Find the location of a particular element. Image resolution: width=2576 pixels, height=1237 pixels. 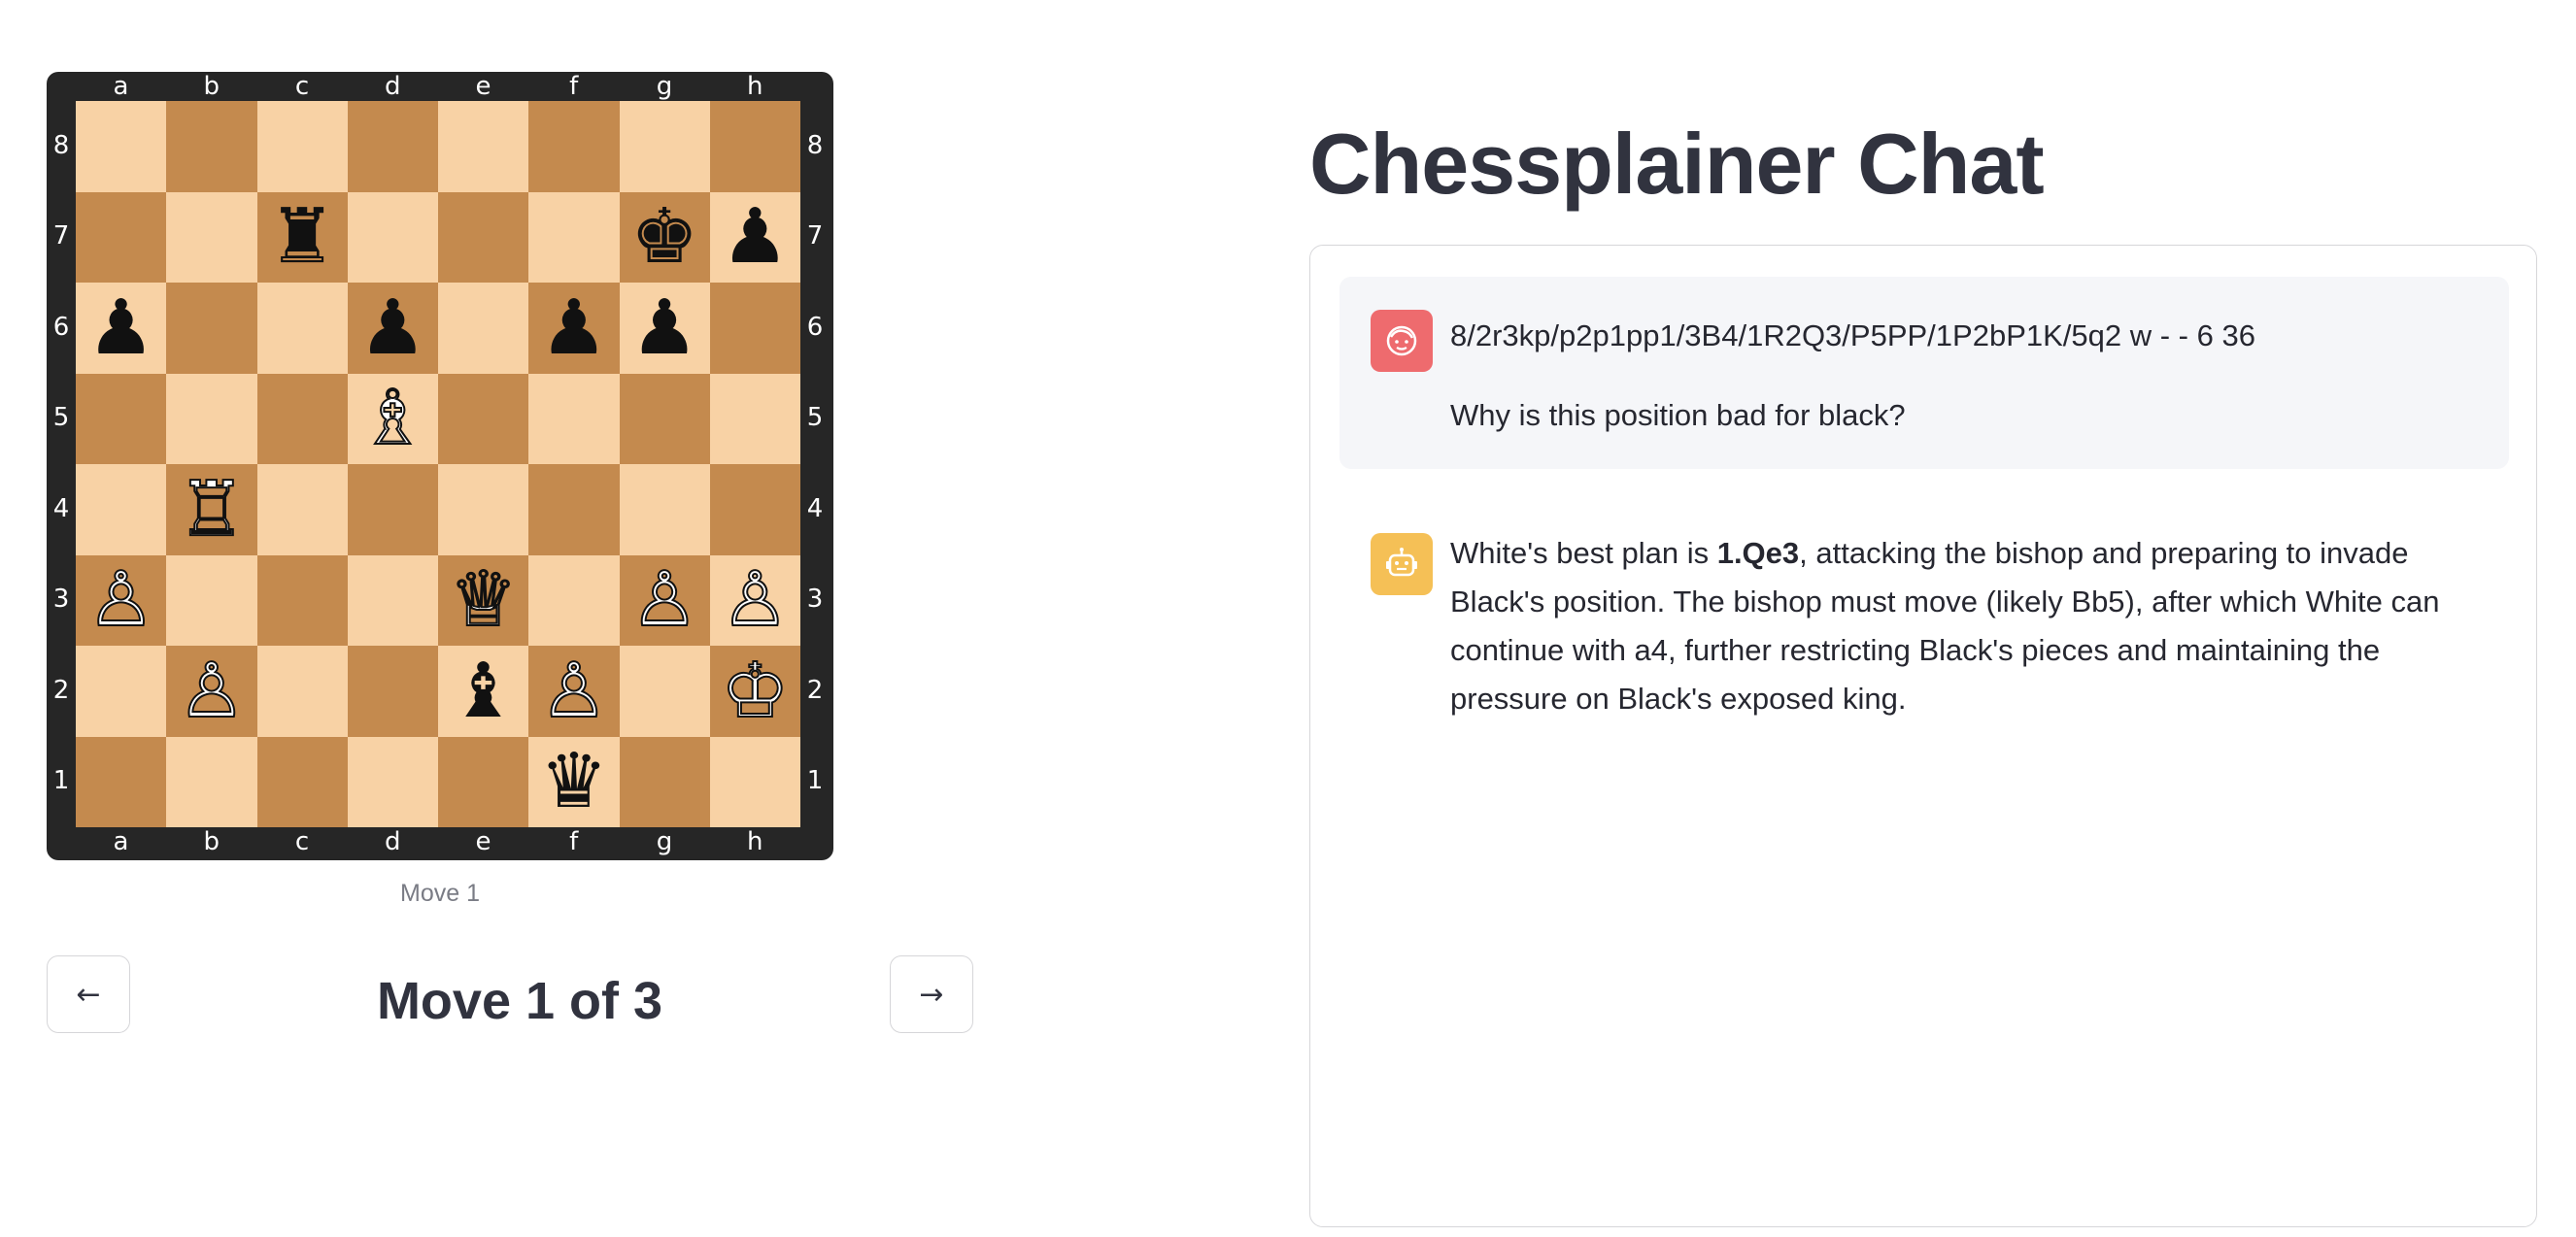

square-h8 is located at coordinates (754, 146).